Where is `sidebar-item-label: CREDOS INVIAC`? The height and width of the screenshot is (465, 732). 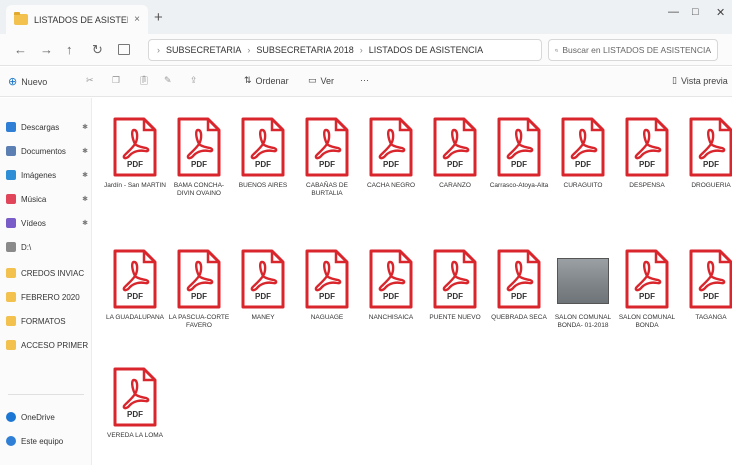 sidebar-item-label: CREDOS INVIAC is located at coordinates (53, 273).